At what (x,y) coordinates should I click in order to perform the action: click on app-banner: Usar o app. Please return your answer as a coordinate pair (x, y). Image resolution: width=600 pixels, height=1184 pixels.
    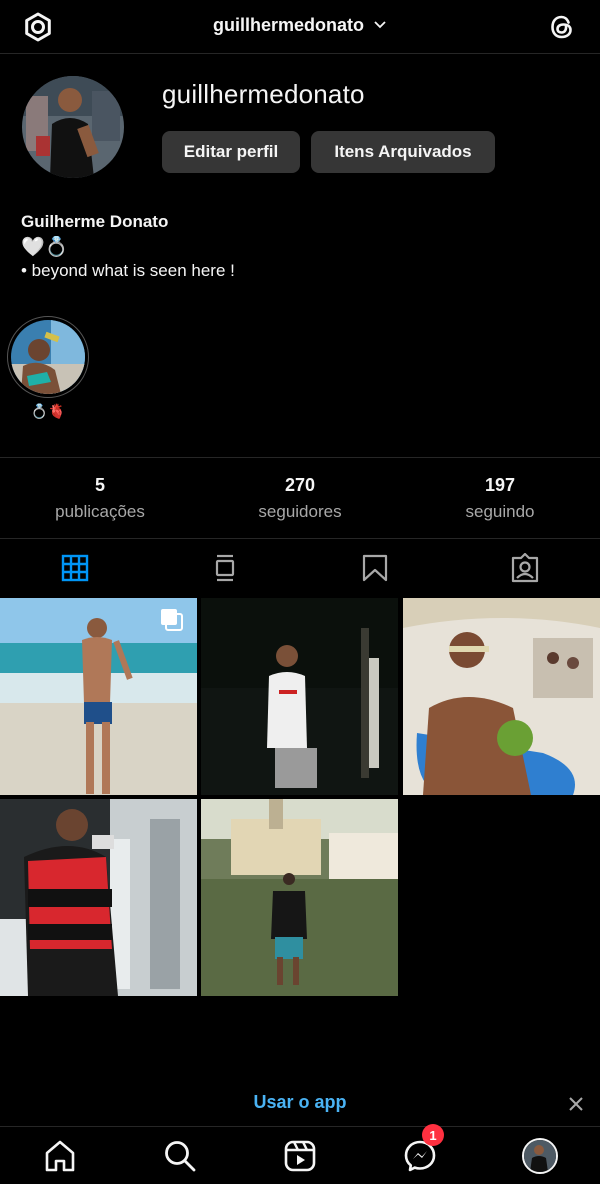
    Looking at the image, I should click on (300, 1104).